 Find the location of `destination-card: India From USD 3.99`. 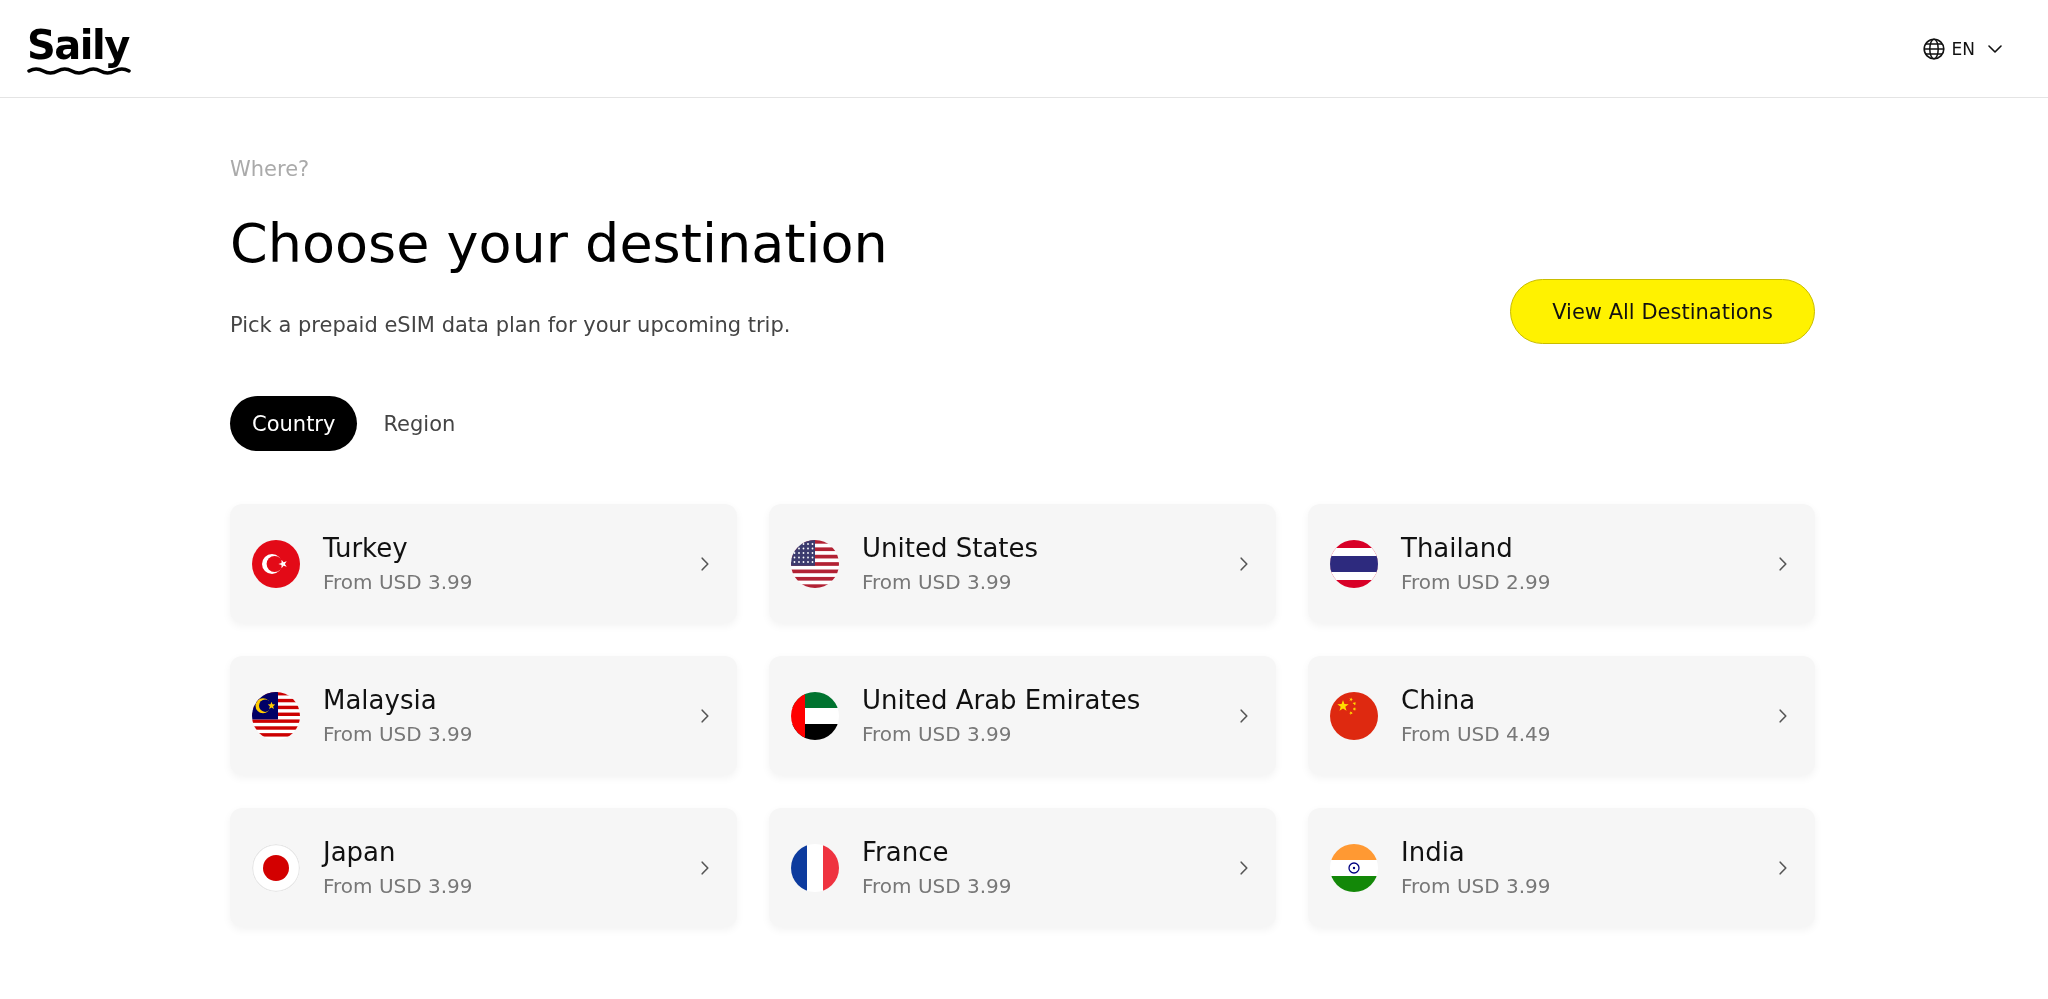

destination-card: India From USD 3.99 is located at coordinates (1561, 867).